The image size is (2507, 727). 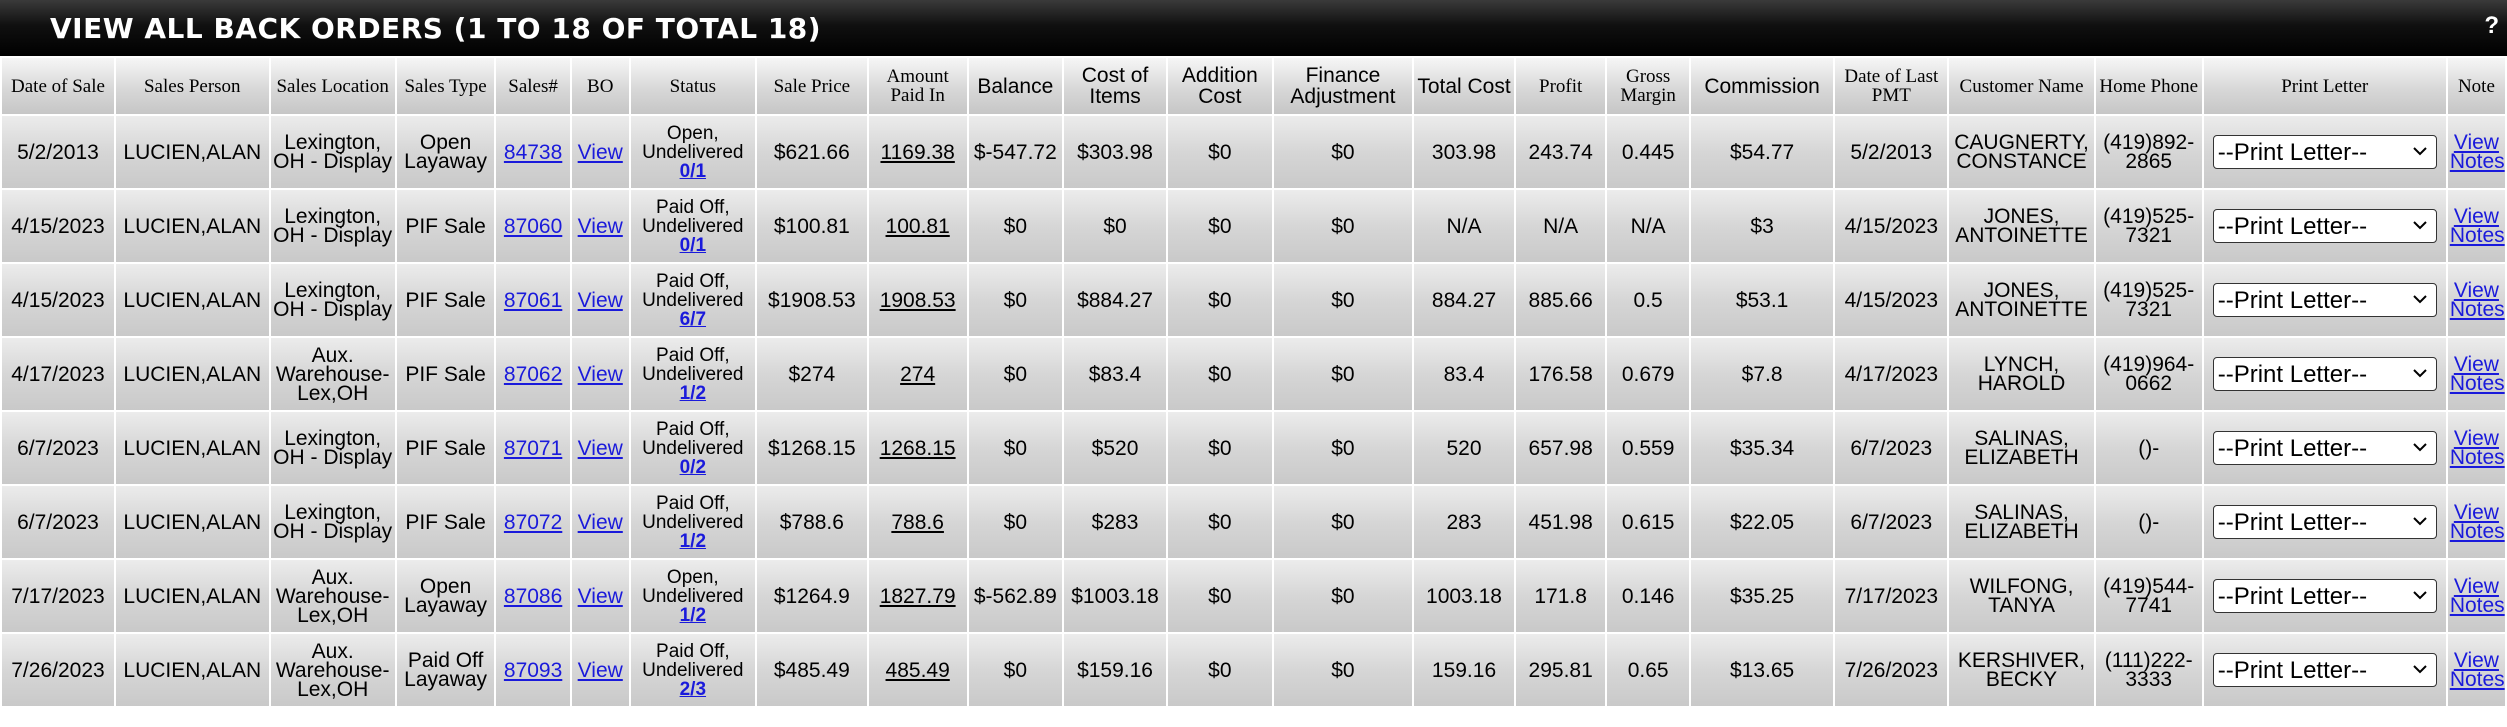 What do you see at coordinates (1762, 152) in the screenshot?
I see `commission: $54.77` at bounding box center [1762, 152].